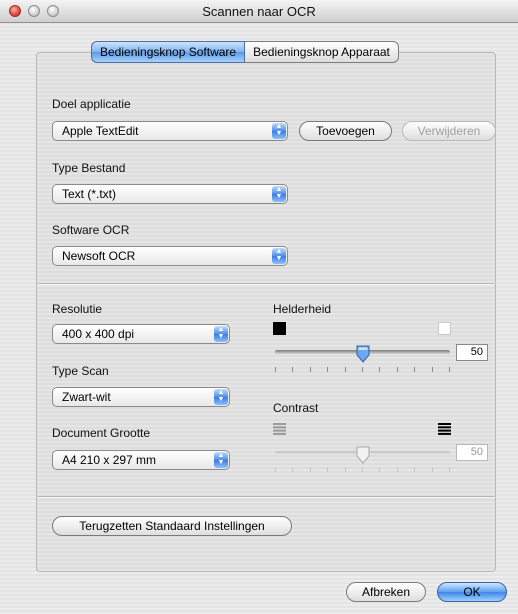 This screenshot has height=614, width=518. Describe the element at coordinates (472, 352) in the screenshot. I see `brightness-value-field: 50` at that location.